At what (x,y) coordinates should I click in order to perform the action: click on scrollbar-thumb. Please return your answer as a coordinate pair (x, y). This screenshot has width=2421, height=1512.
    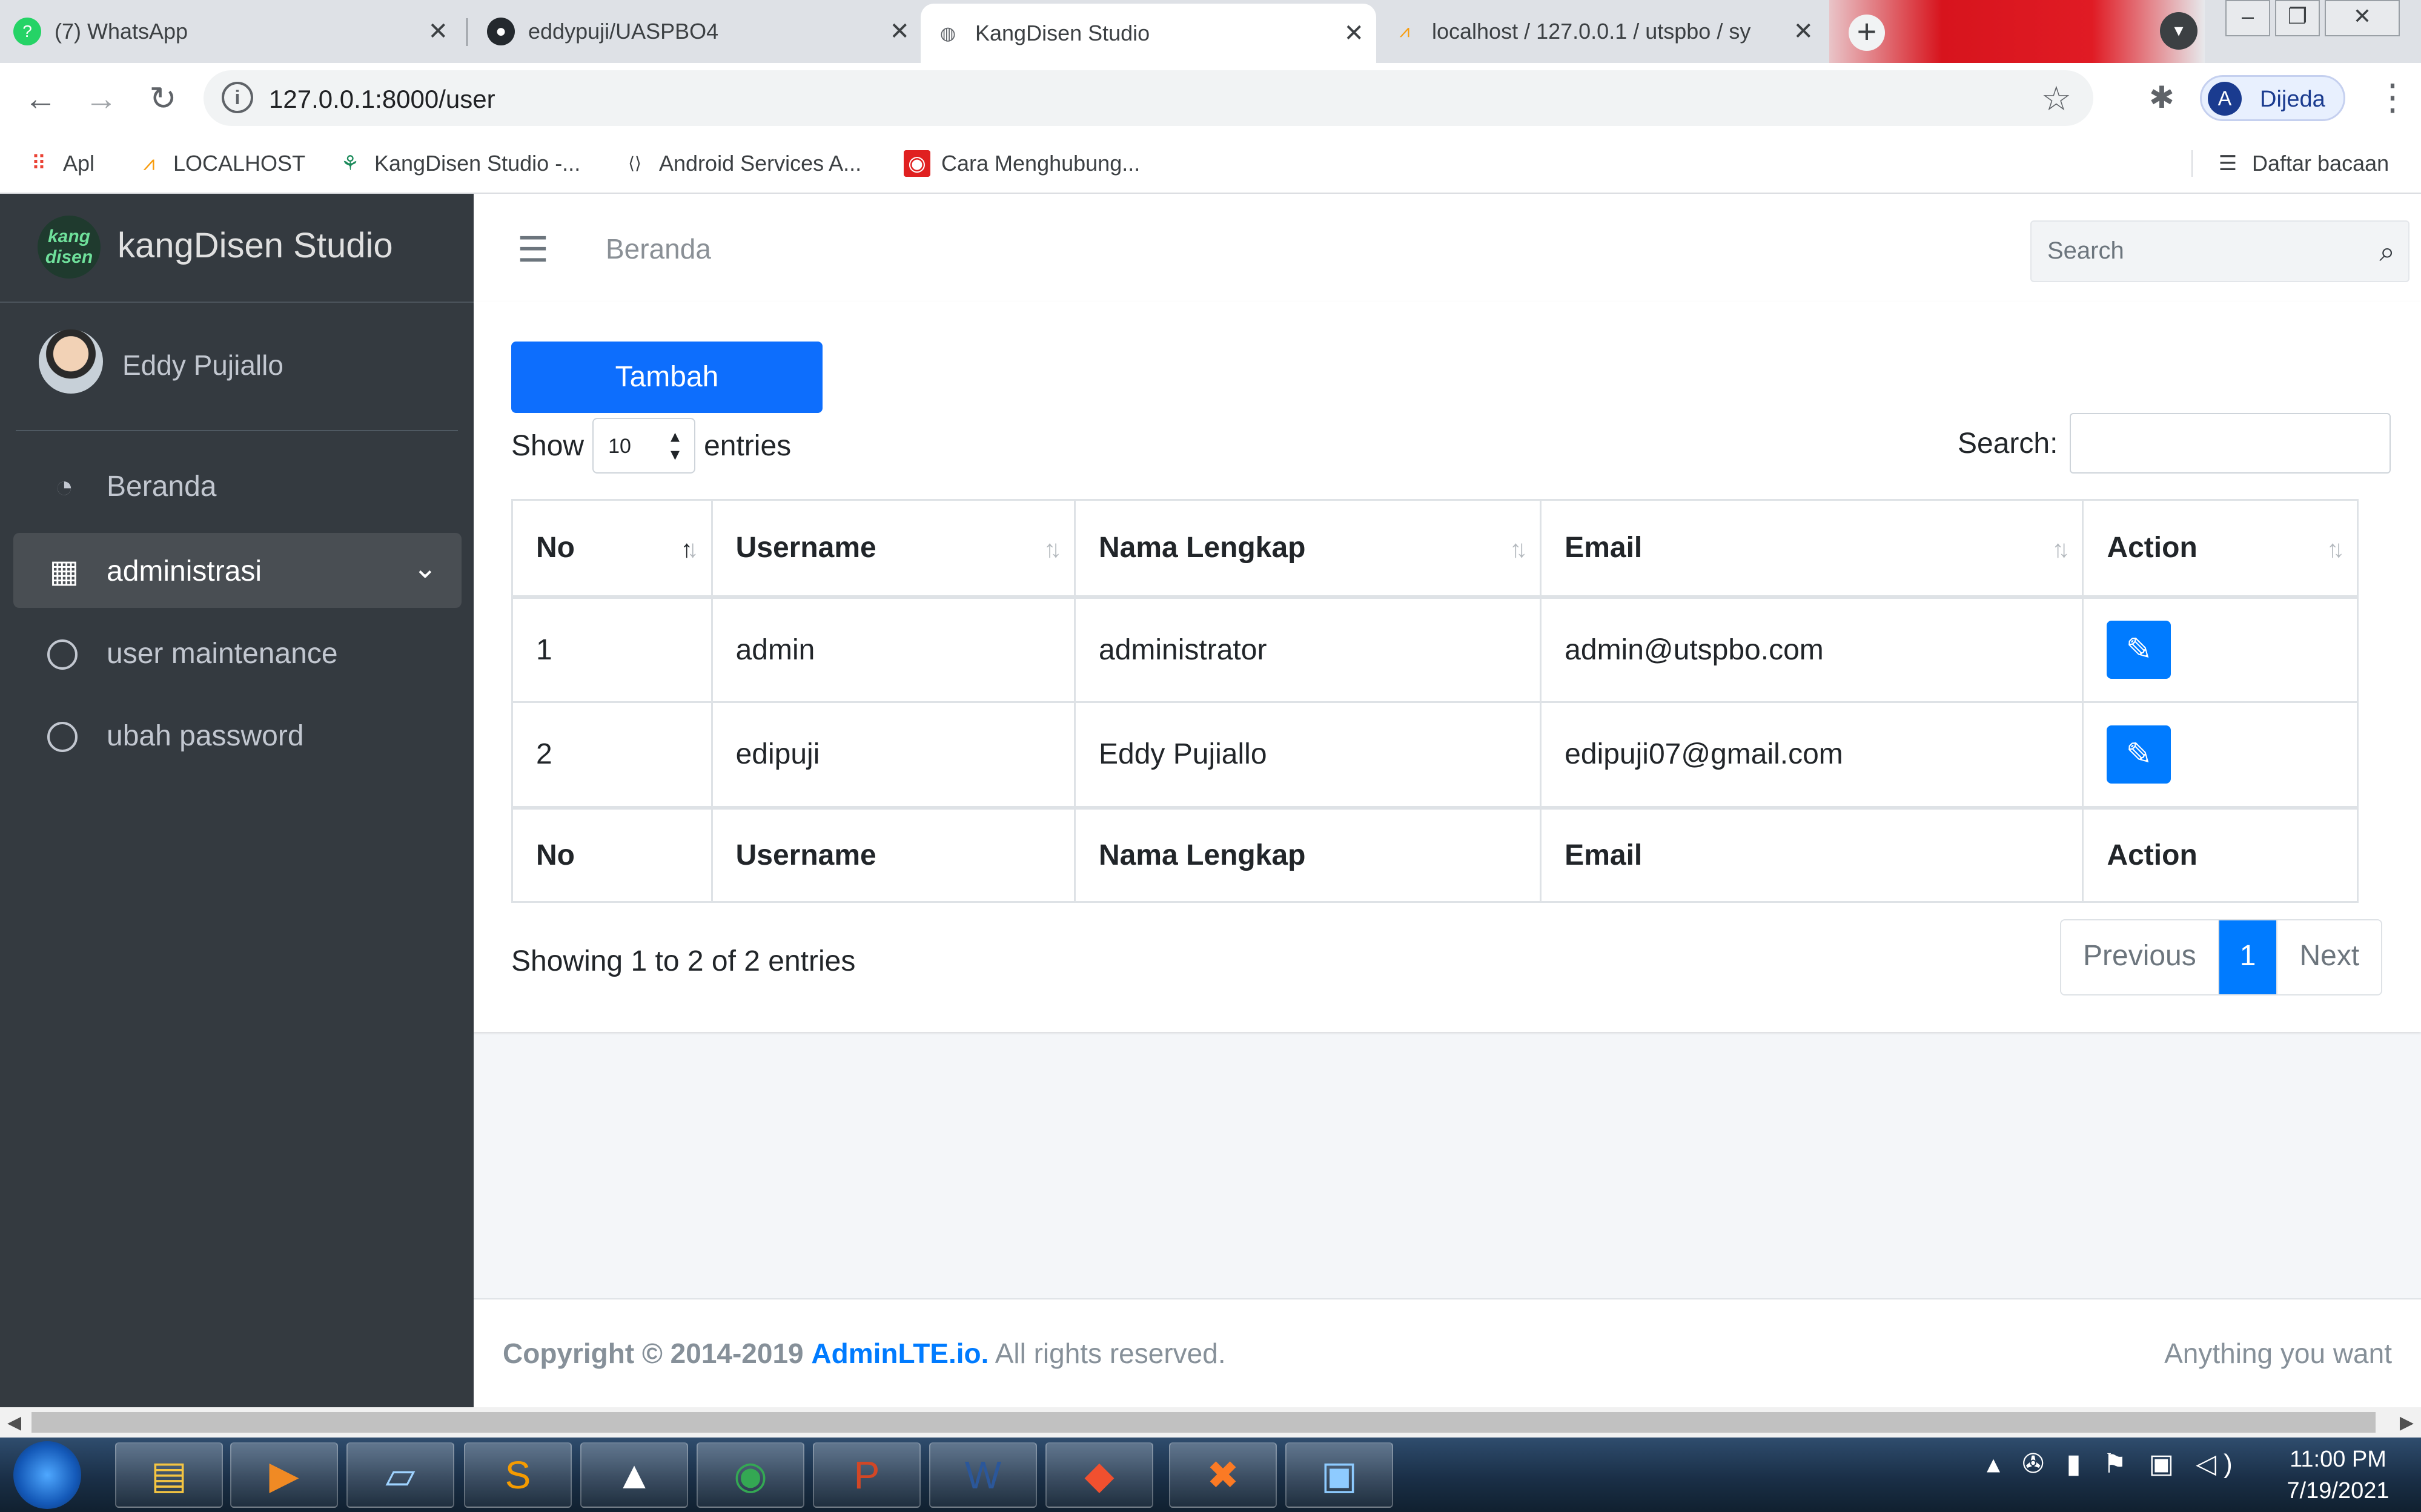
    Looking at the image, I should click on (1203, 1422).